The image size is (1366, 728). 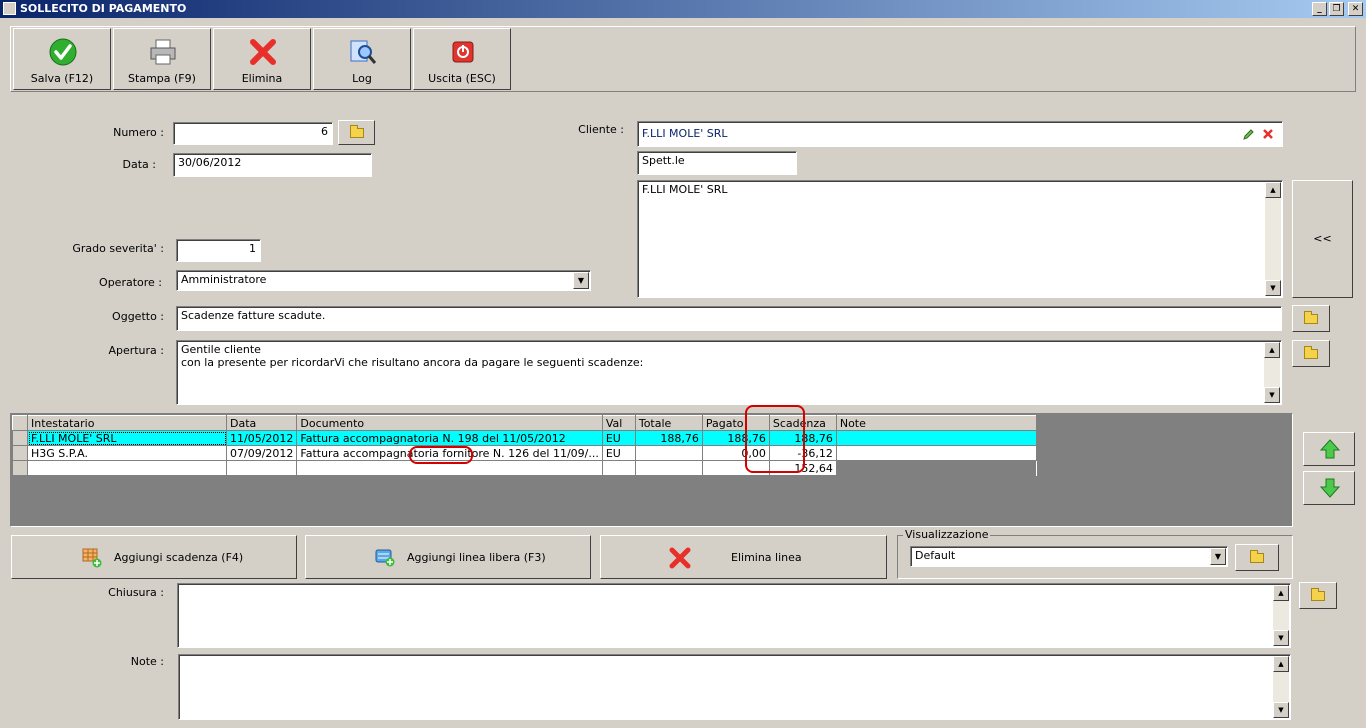 I want to click on view-label: Visualizzazione, so click(x=947, y=534).